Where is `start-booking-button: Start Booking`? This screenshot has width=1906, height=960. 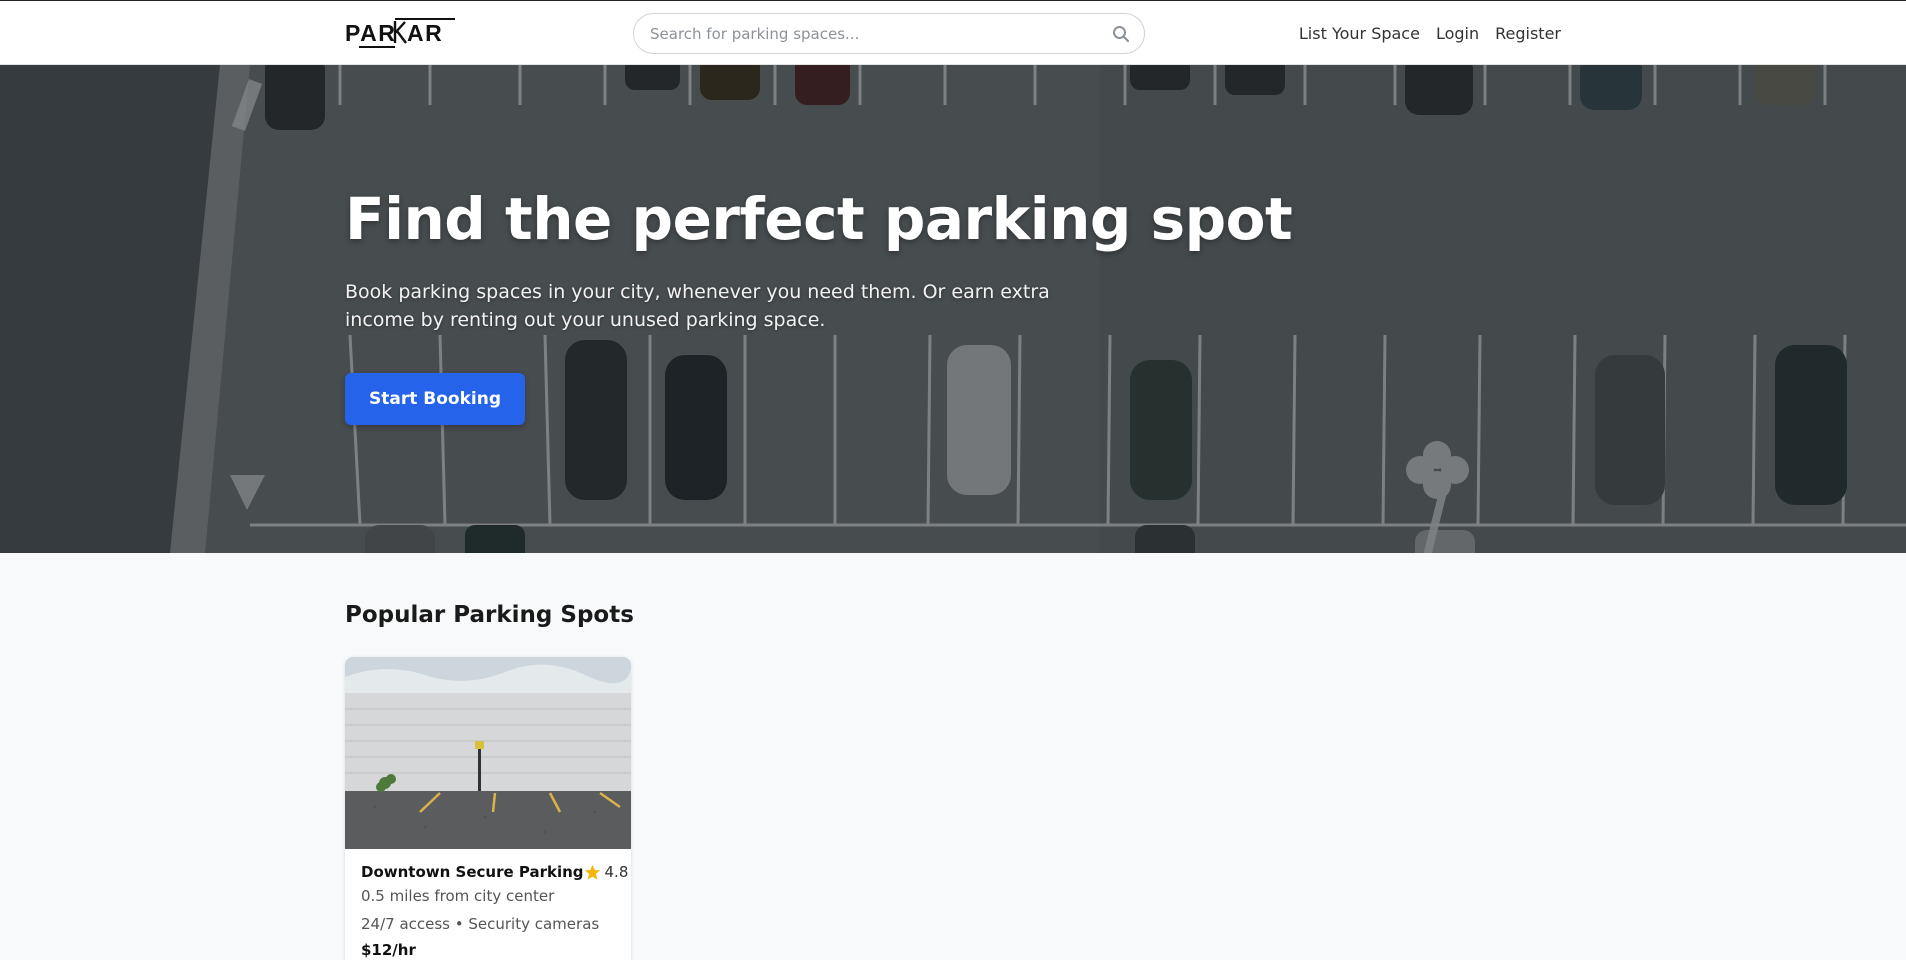
start-booking-button: Start Booking is located at coordinates (435, 399).